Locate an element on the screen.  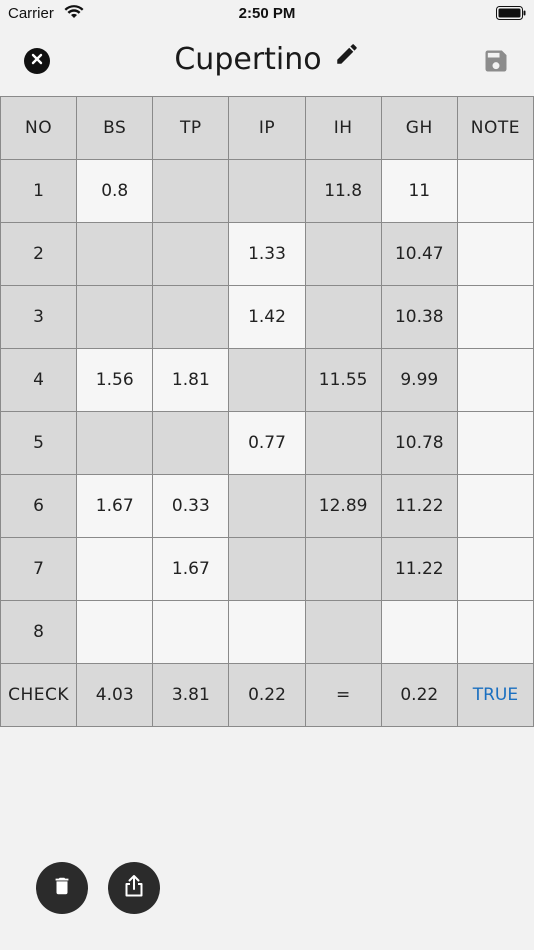
table-row: 3 1.42 10.38 is located at coordinates (267, 317).